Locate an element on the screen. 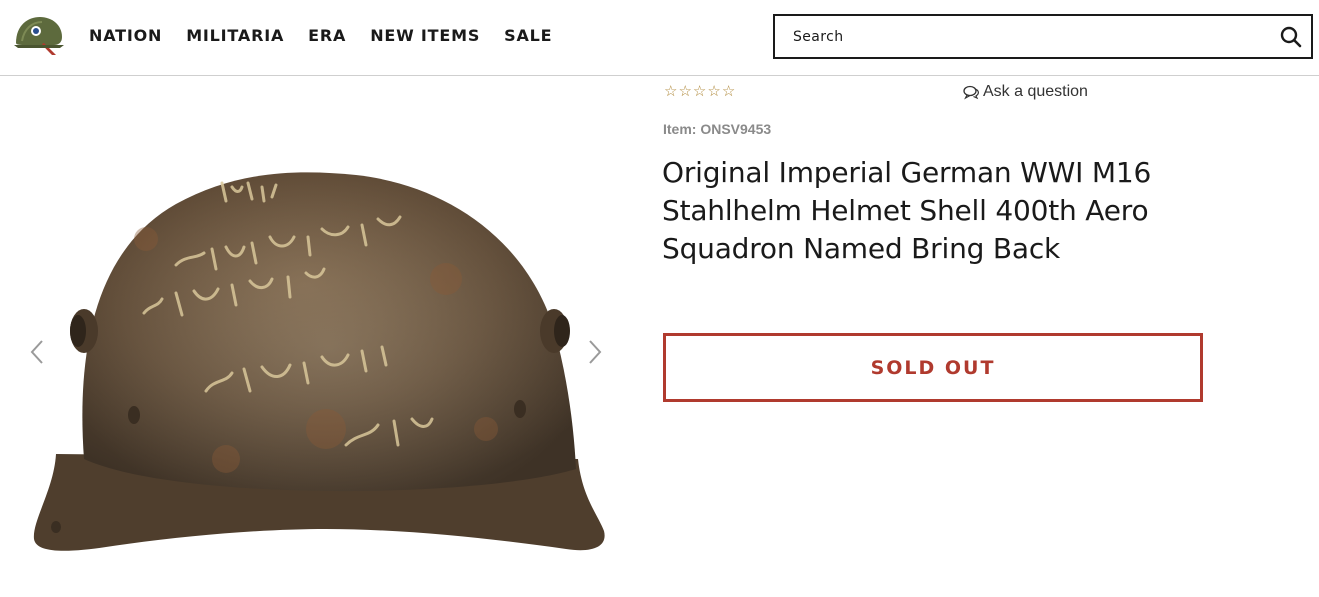 The height and width of the screenshot is (597, 1319). star-rating: ☆ ☆ ☆ ☆ ☆ is located at coordinates (699, 92).